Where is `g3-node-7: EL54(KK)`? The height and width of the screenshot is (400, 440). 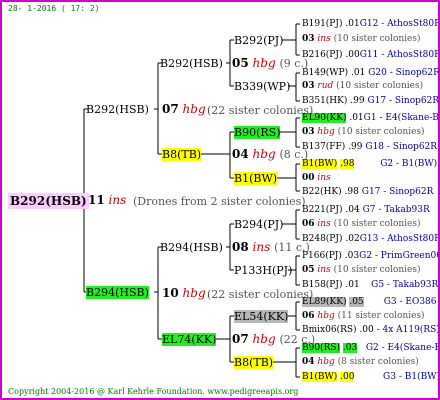 g3-node-7: EL54(KK) is located at coordinates (261, 316).